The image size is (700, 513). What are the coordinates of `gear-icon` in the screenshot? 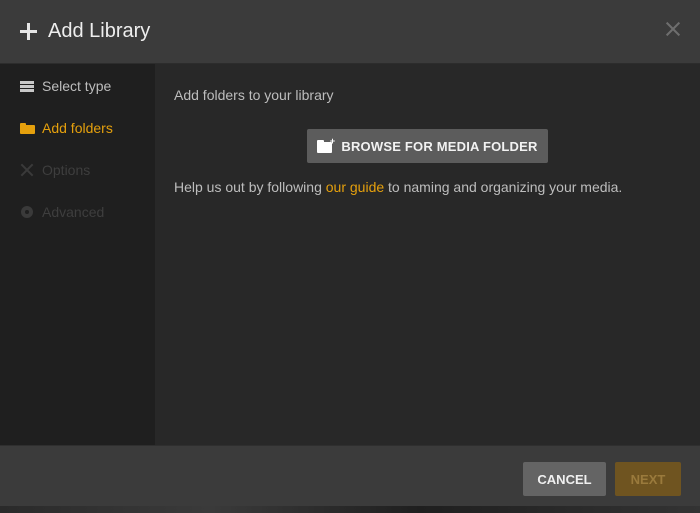 It's located at (27, 212).